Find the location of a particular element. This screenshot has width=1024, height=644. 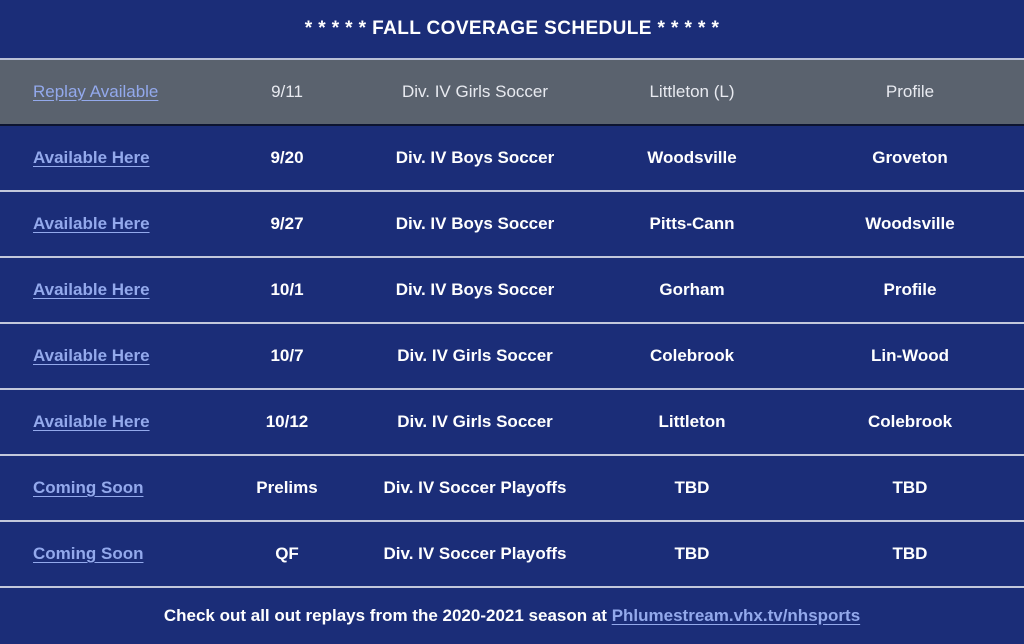

row-cell-team-away: Colebrook is located at coordinates (910, 421).